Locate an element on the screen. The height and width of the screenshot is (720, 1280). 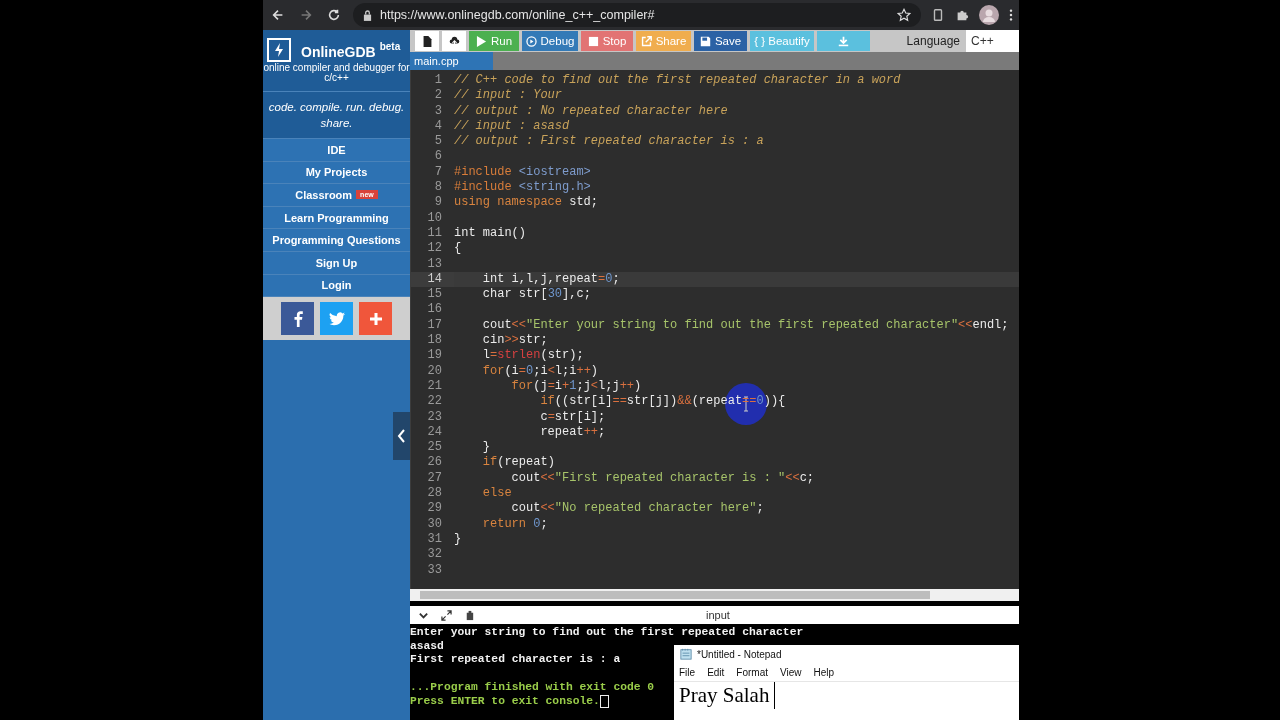
line-number: 17 is located at coordinates (434, 325).